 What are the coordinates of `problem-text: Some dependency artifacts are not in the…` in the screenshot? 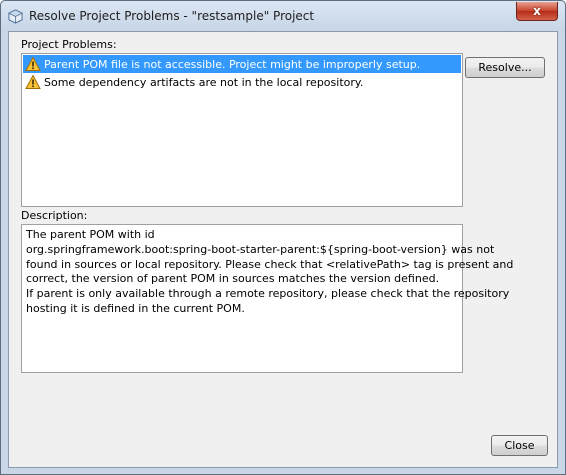 It's located at (204, 82).